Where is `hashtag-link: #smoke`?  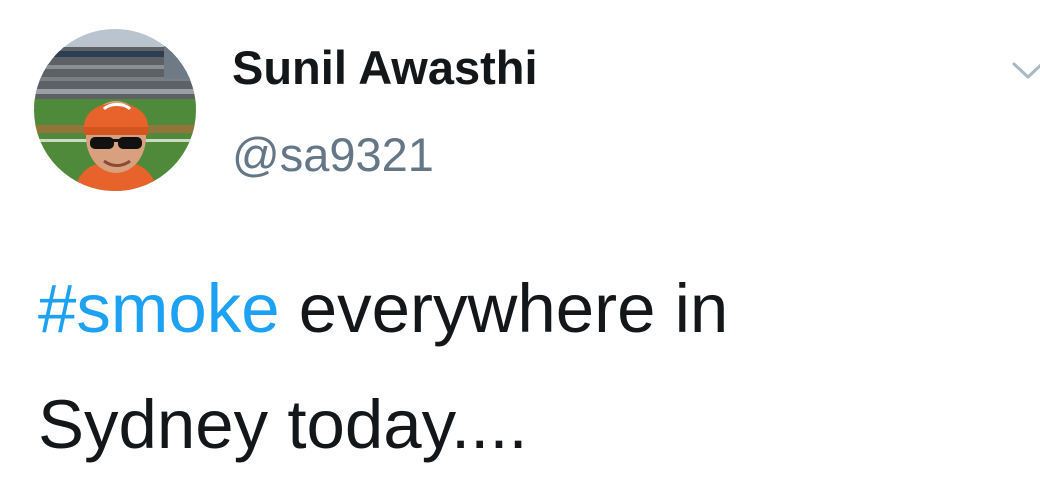 hashtag-link: #smoke is located at coordinates (159, 308).